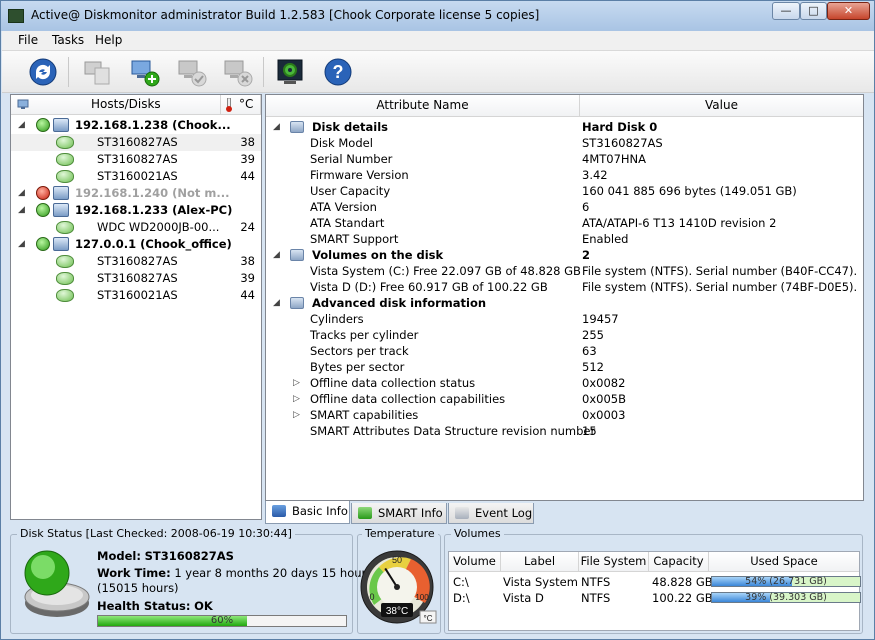 This screenshot has height=640, width=875. Describe the element at coordinates (28, 40) in the screenshot. I see `menu-file: File` at that location.